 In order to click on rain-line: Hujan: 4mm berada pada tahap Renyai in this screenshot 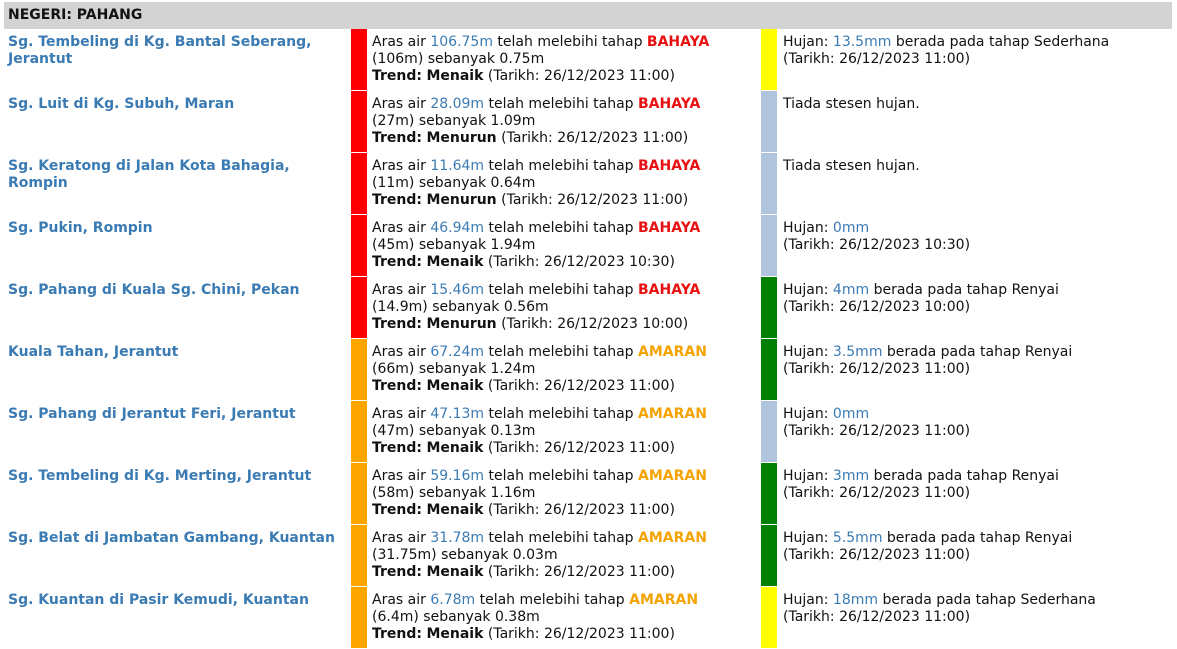, I will do `click(974, 290)`.